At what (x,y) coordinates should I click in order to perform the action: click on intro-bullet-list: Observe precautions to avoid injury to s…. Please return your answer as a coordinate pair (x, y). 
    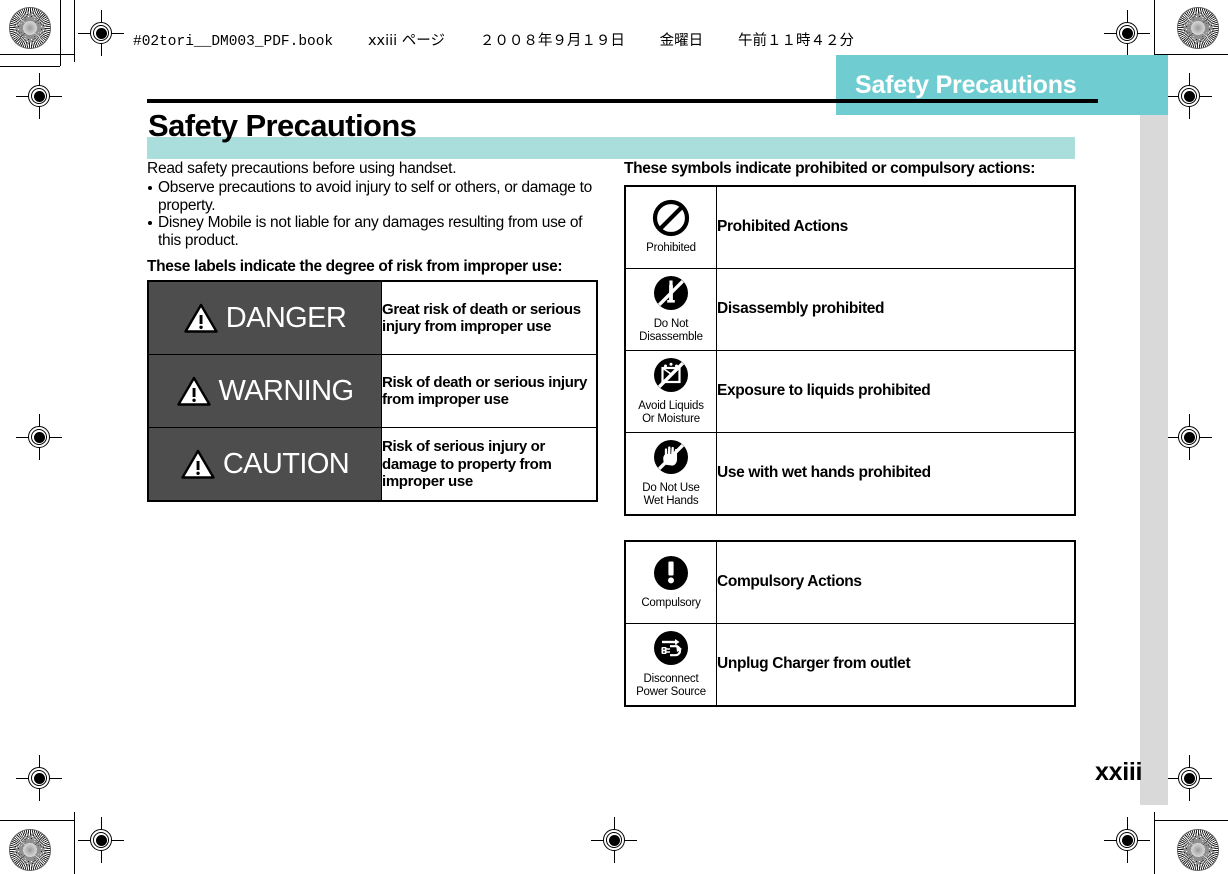
    Looking at the image, I should click on (373, 214).